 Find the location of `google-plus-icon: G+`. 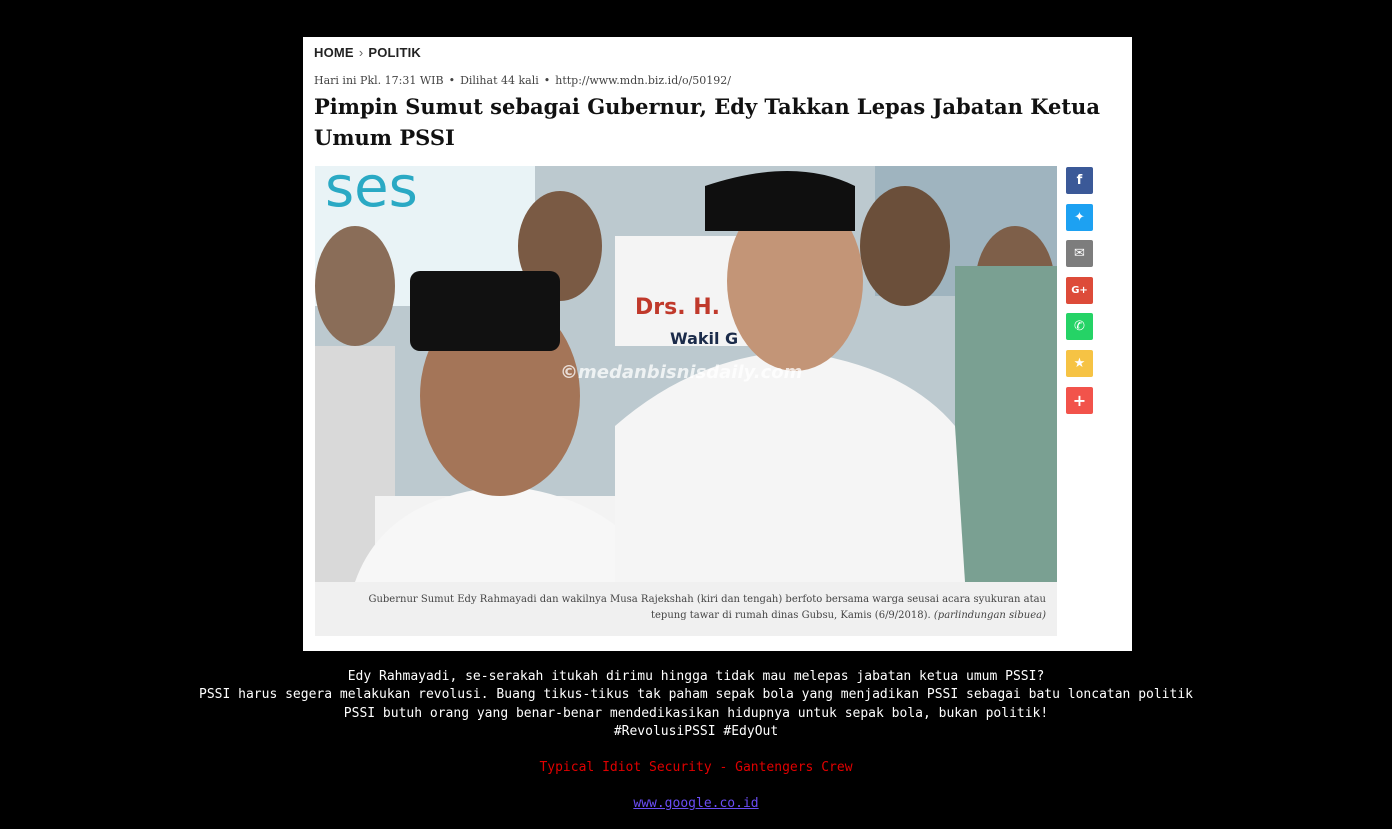

google-plus-icon: G+ is located at coordinates (1079, 290).